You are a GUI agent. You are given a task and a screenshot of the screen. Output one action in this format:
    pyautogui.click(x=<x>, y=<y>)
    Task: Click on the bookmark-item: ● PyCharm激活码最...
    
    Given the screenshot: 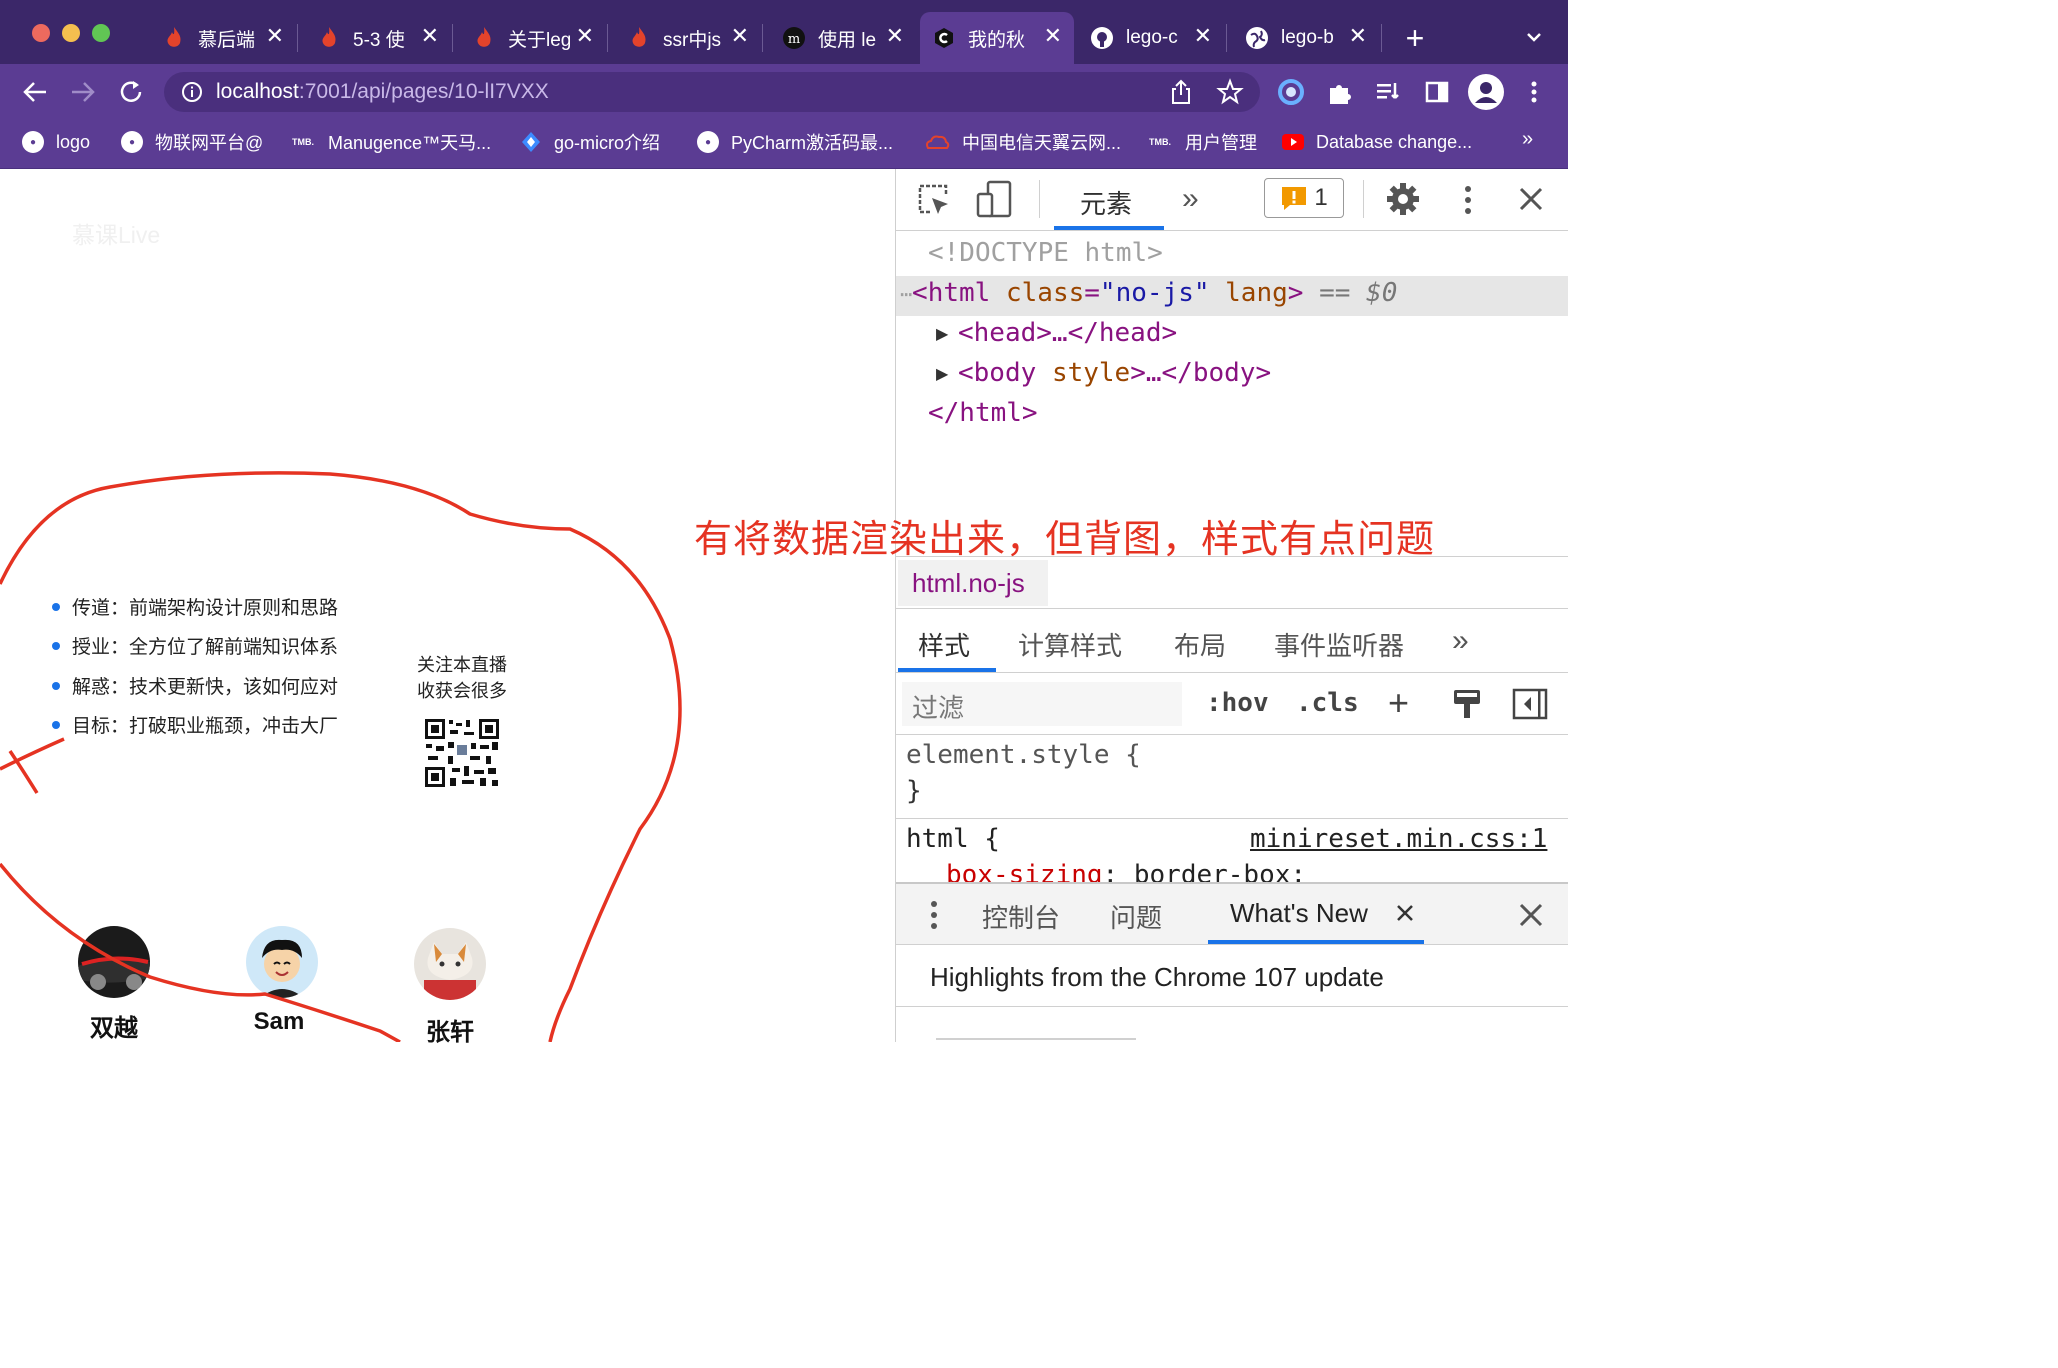 What is the action you would take?
    pyautogui.click(x=795, y=142)
    